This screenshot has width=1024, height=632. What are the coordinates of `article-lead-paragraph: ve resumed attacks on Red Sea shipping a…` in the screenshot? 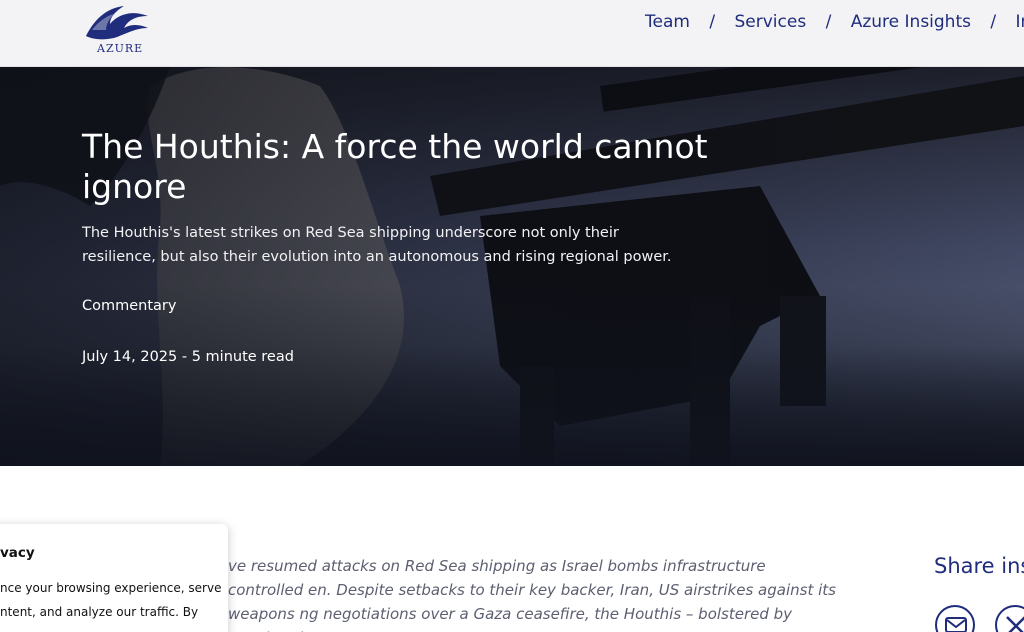 It's located at (532, 594).